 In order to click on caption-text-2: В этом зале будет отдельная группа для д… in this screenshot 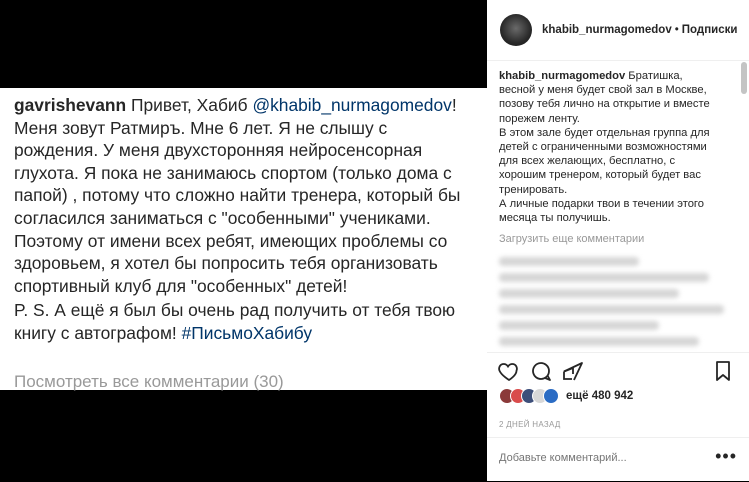, I will do `click(604, 161)`.